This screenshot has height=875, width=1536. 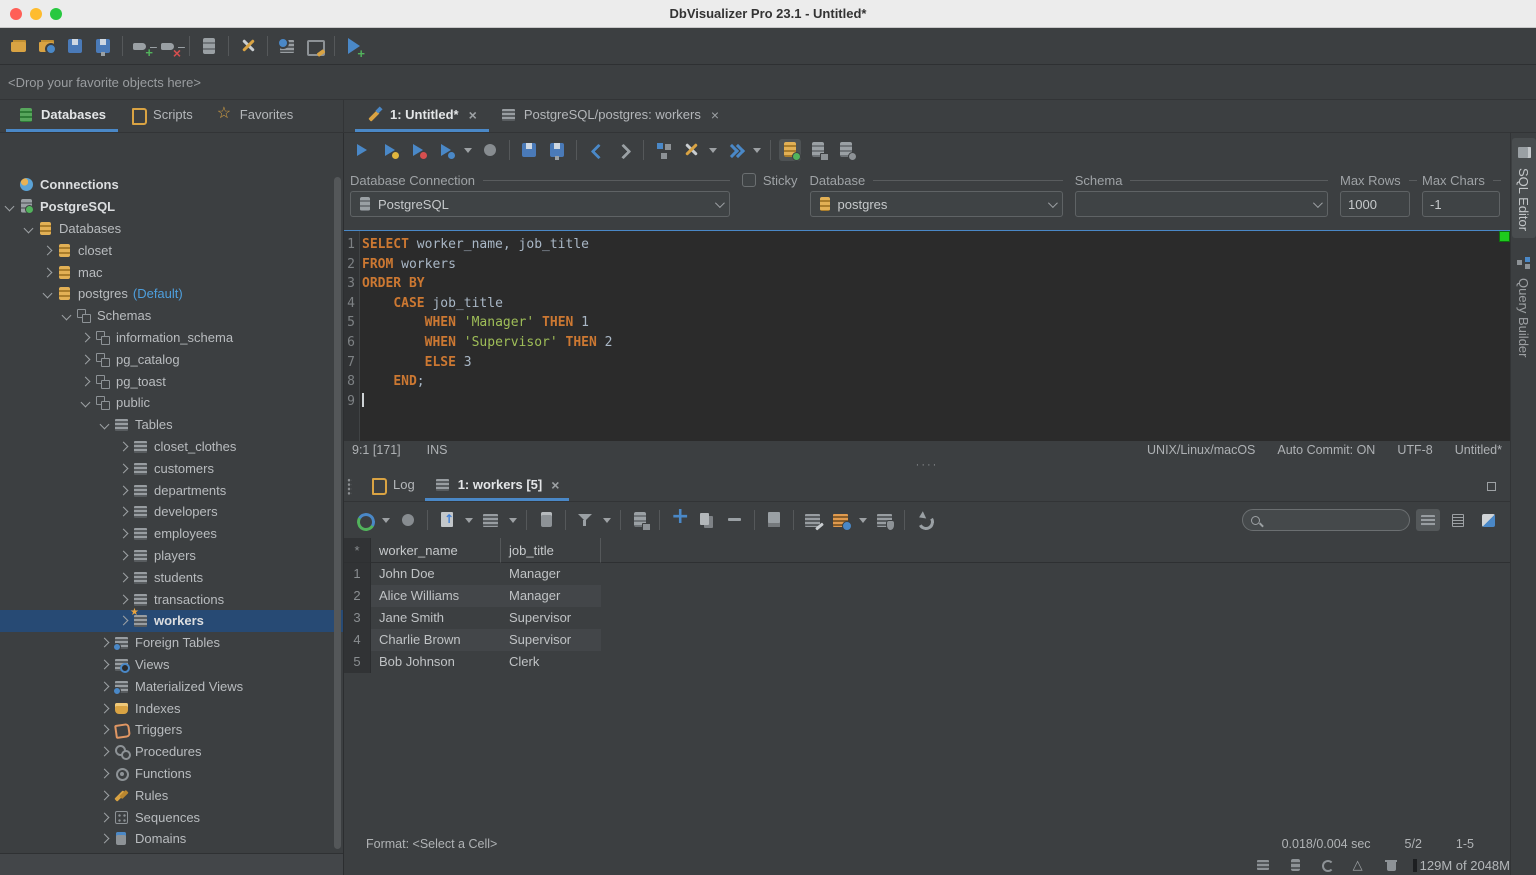 I want to click on play-blue-icon, so click(x=446, y=150).